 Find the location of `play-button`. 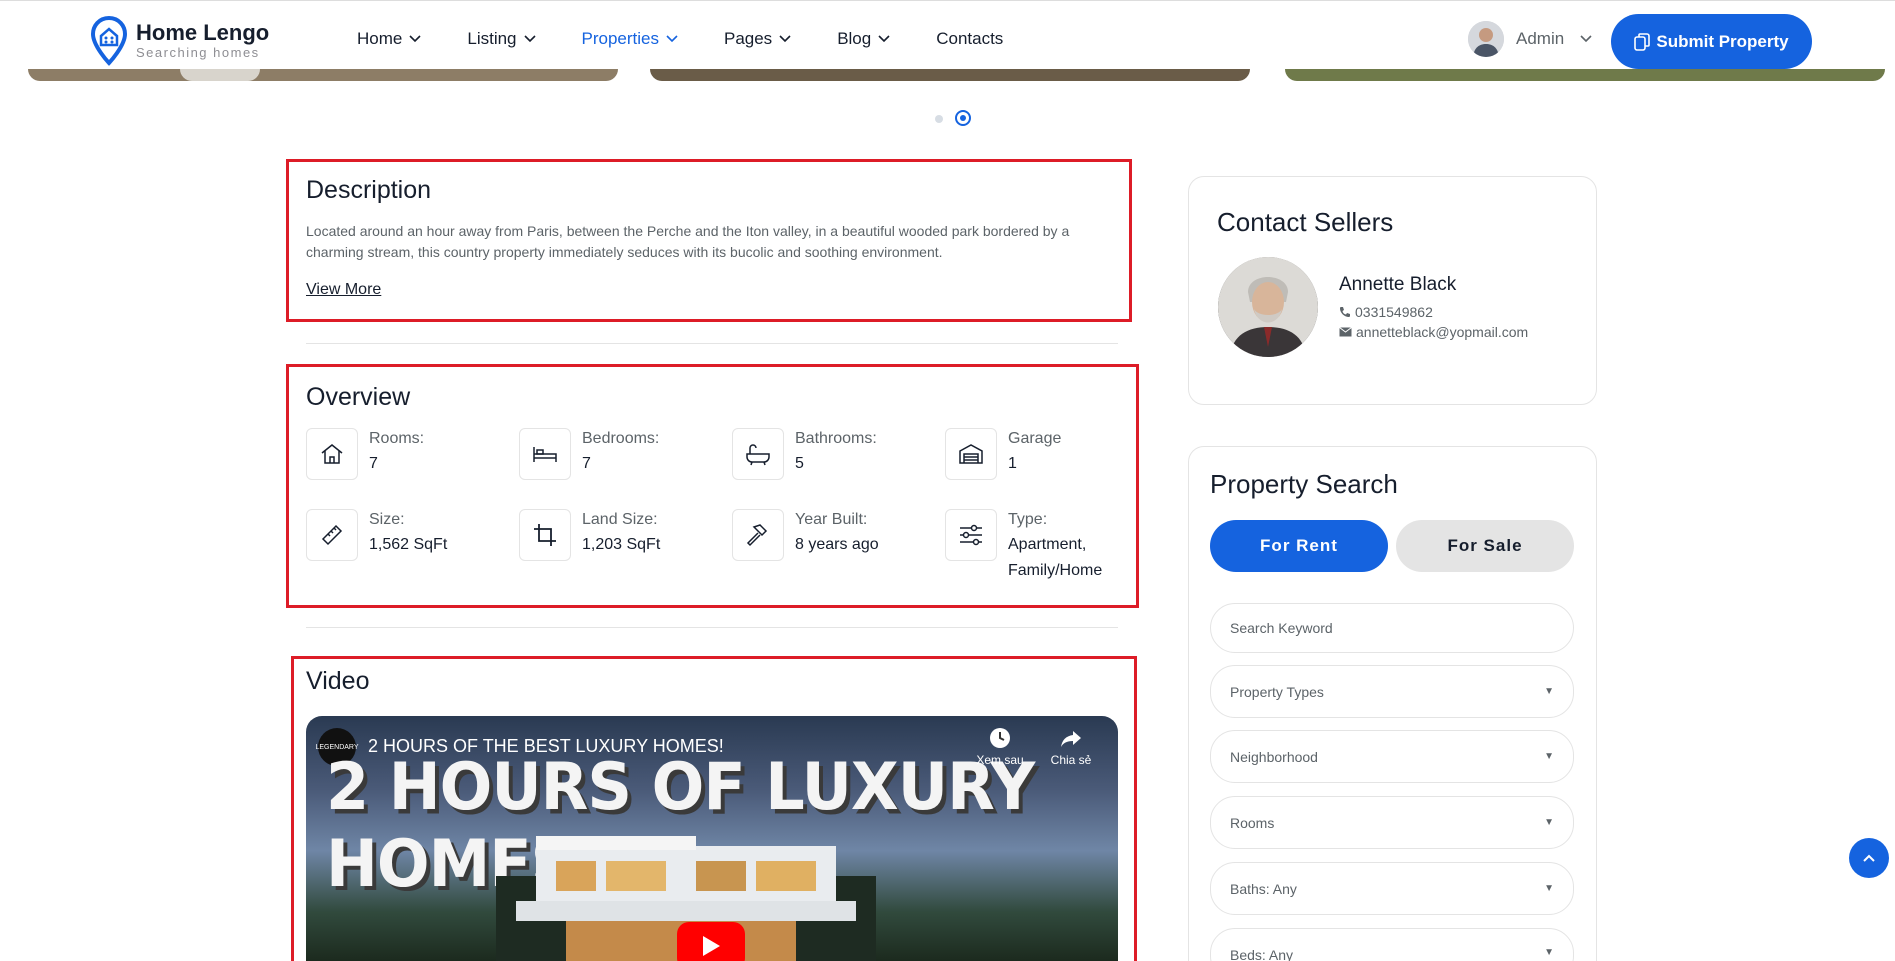

play-button is located at coordinates (711, 941).